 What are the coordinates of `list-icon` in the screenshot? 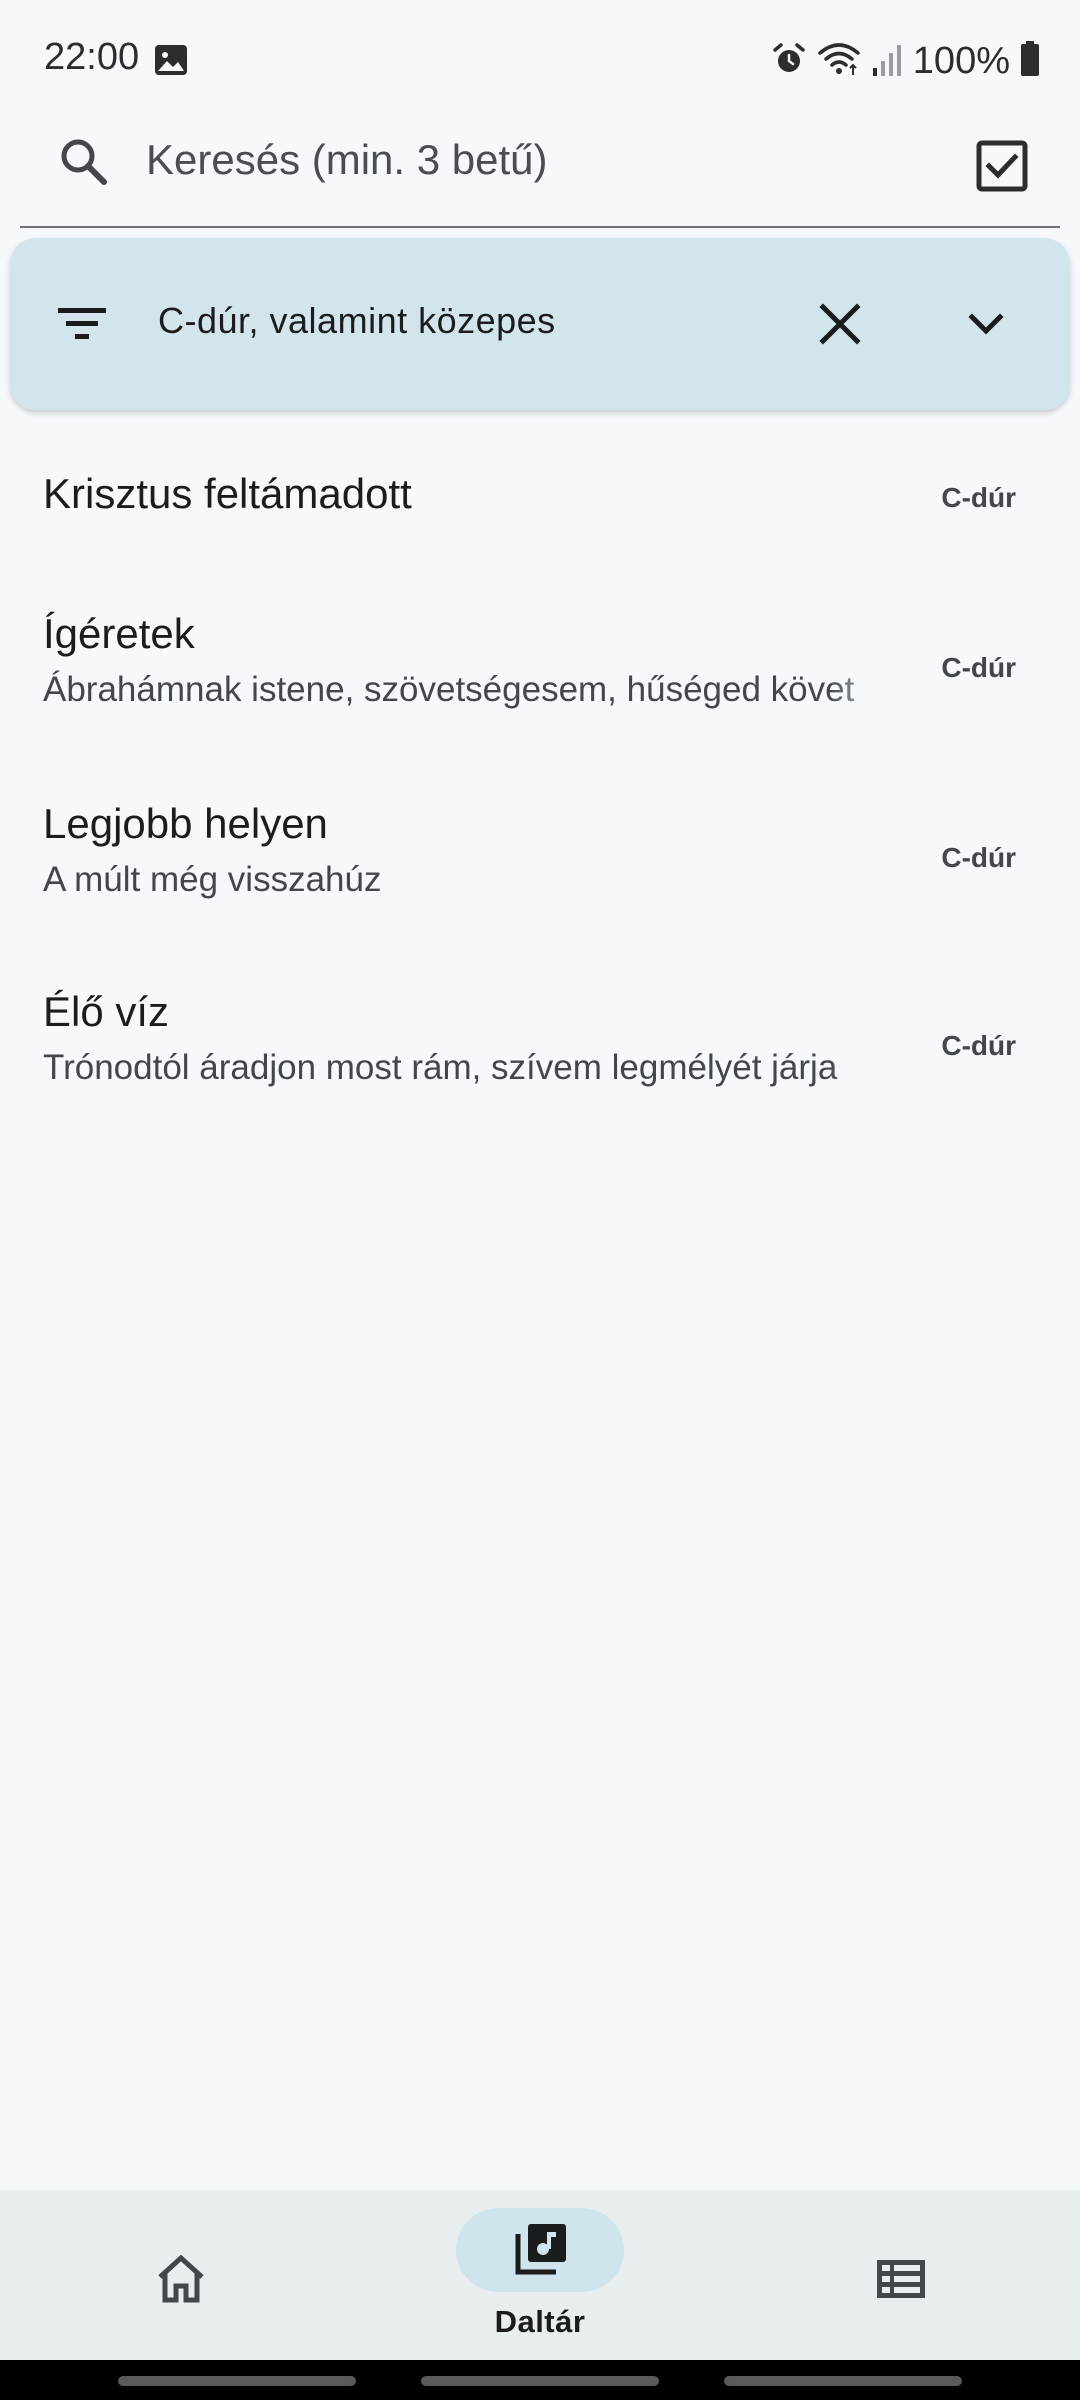 It's located at (901, 2279).